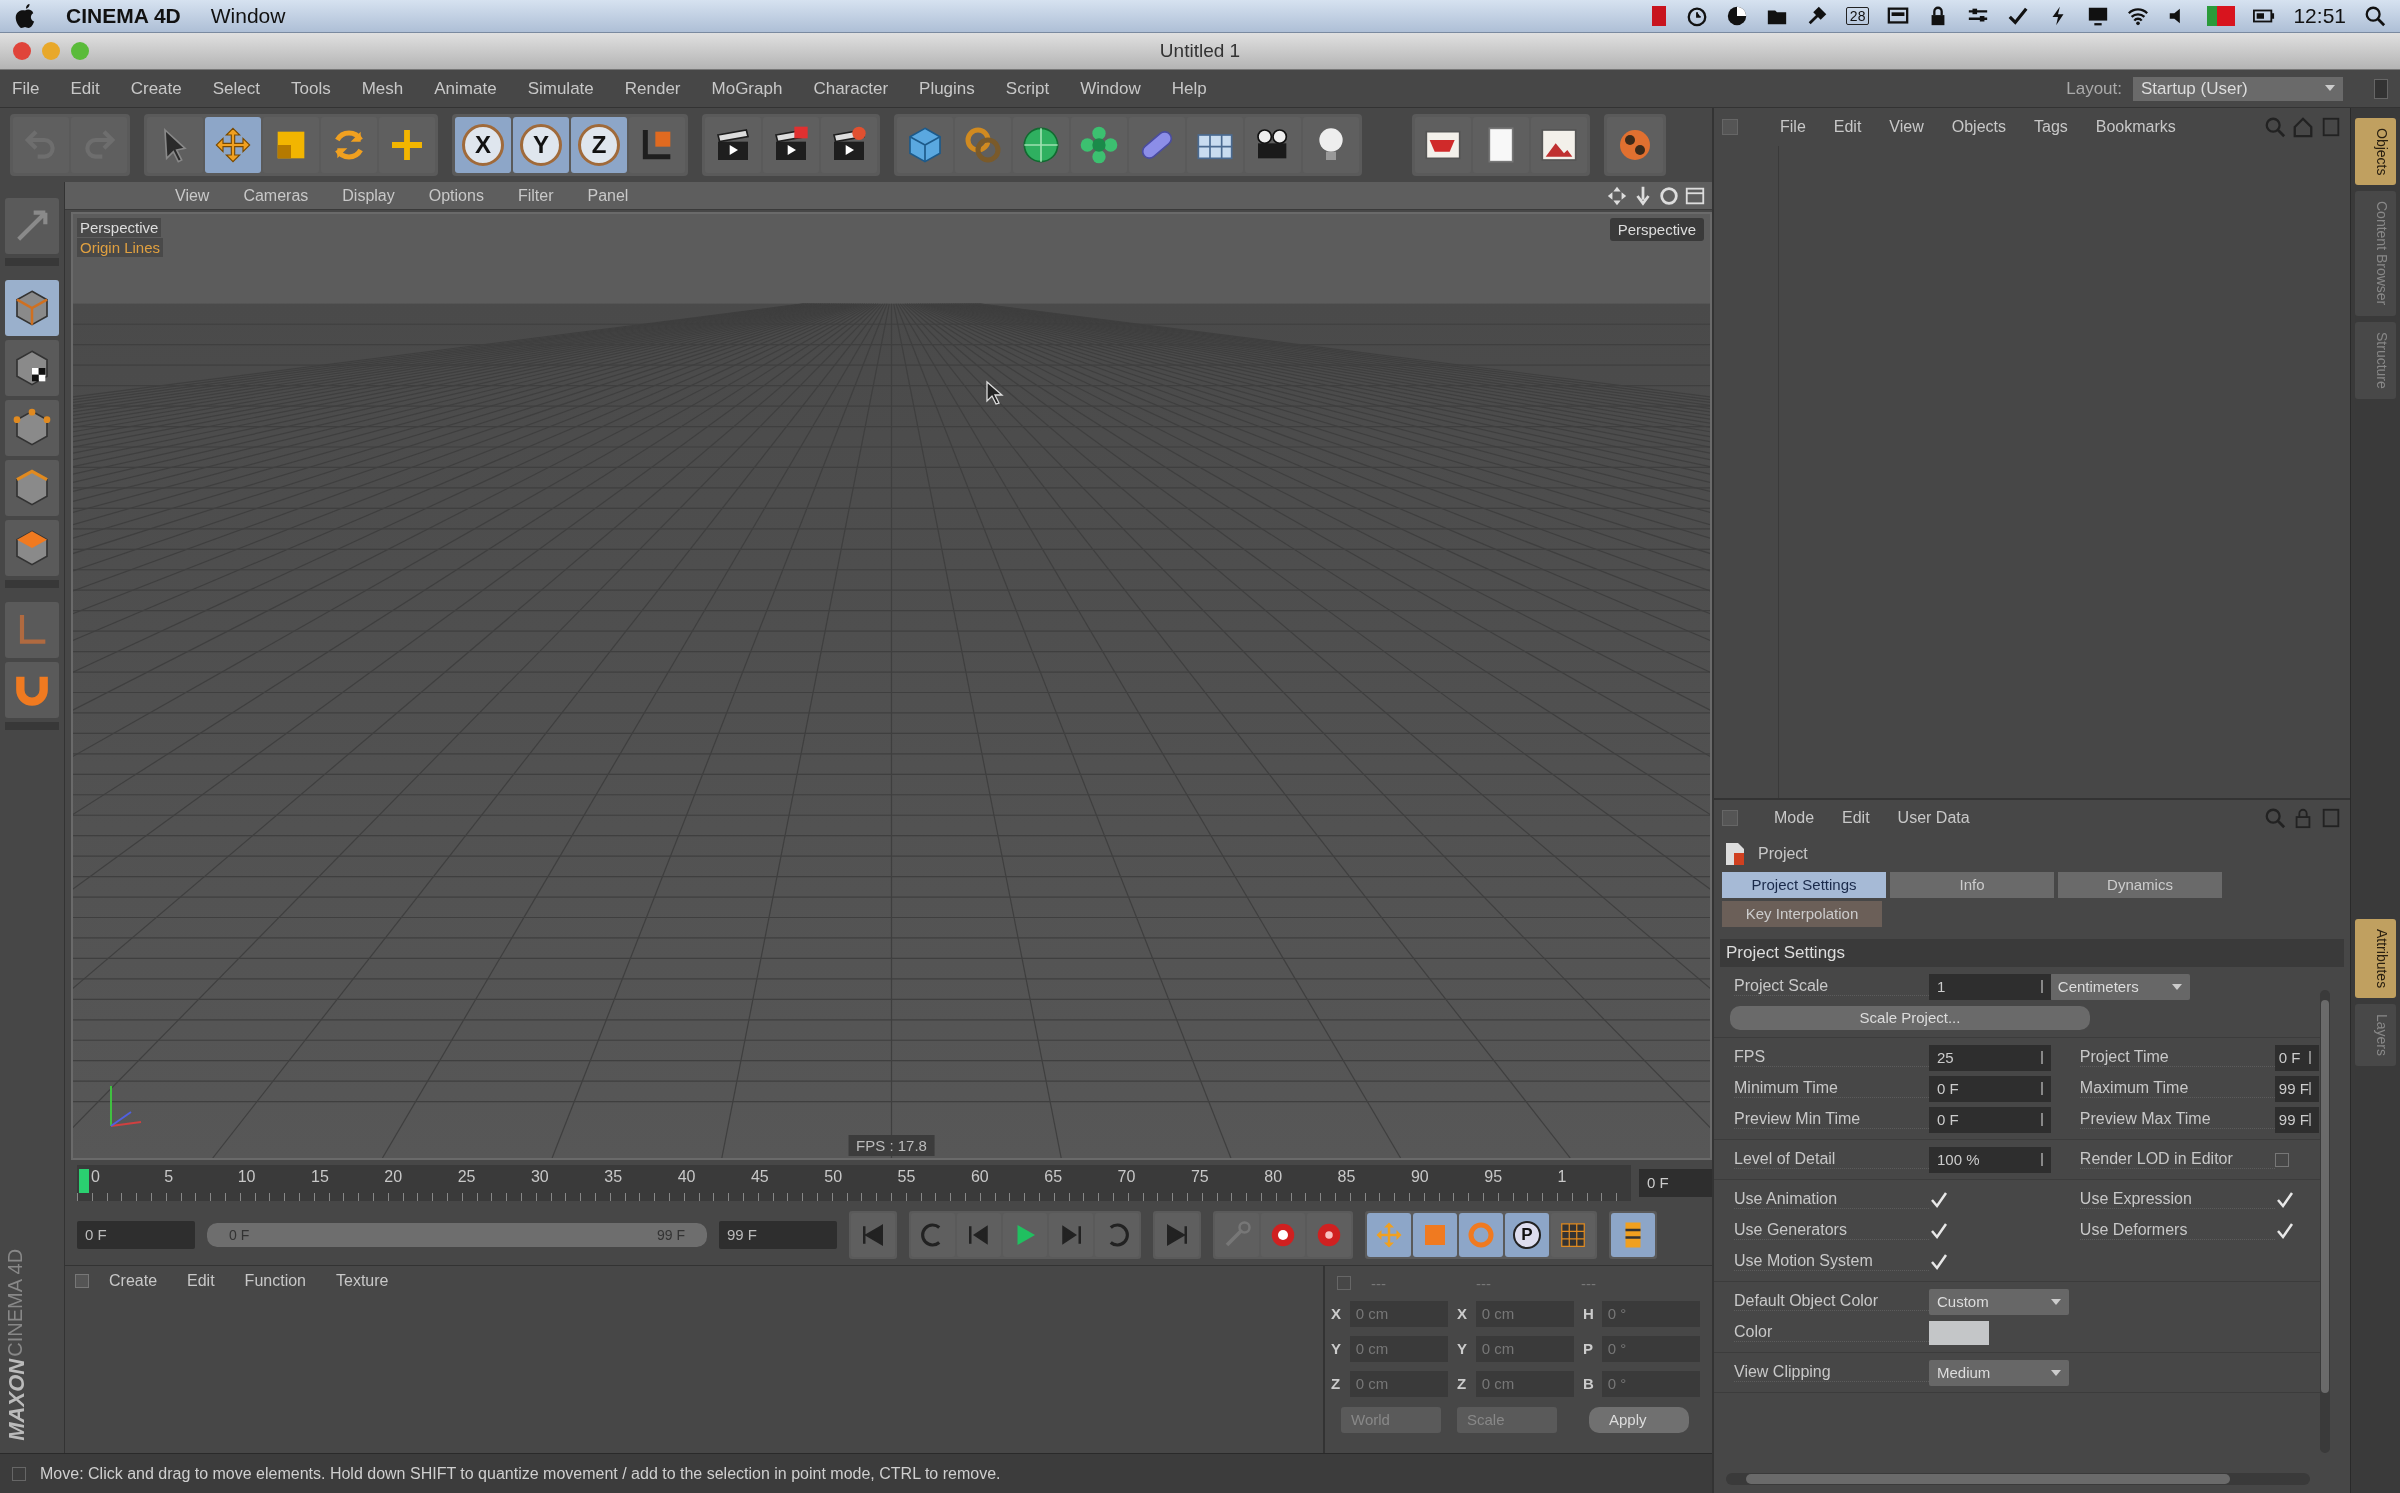 The image size is (2400, 1493). Describe the element at coordinates (1635, 145) in the screenshot. I see `orb-button` at that location.